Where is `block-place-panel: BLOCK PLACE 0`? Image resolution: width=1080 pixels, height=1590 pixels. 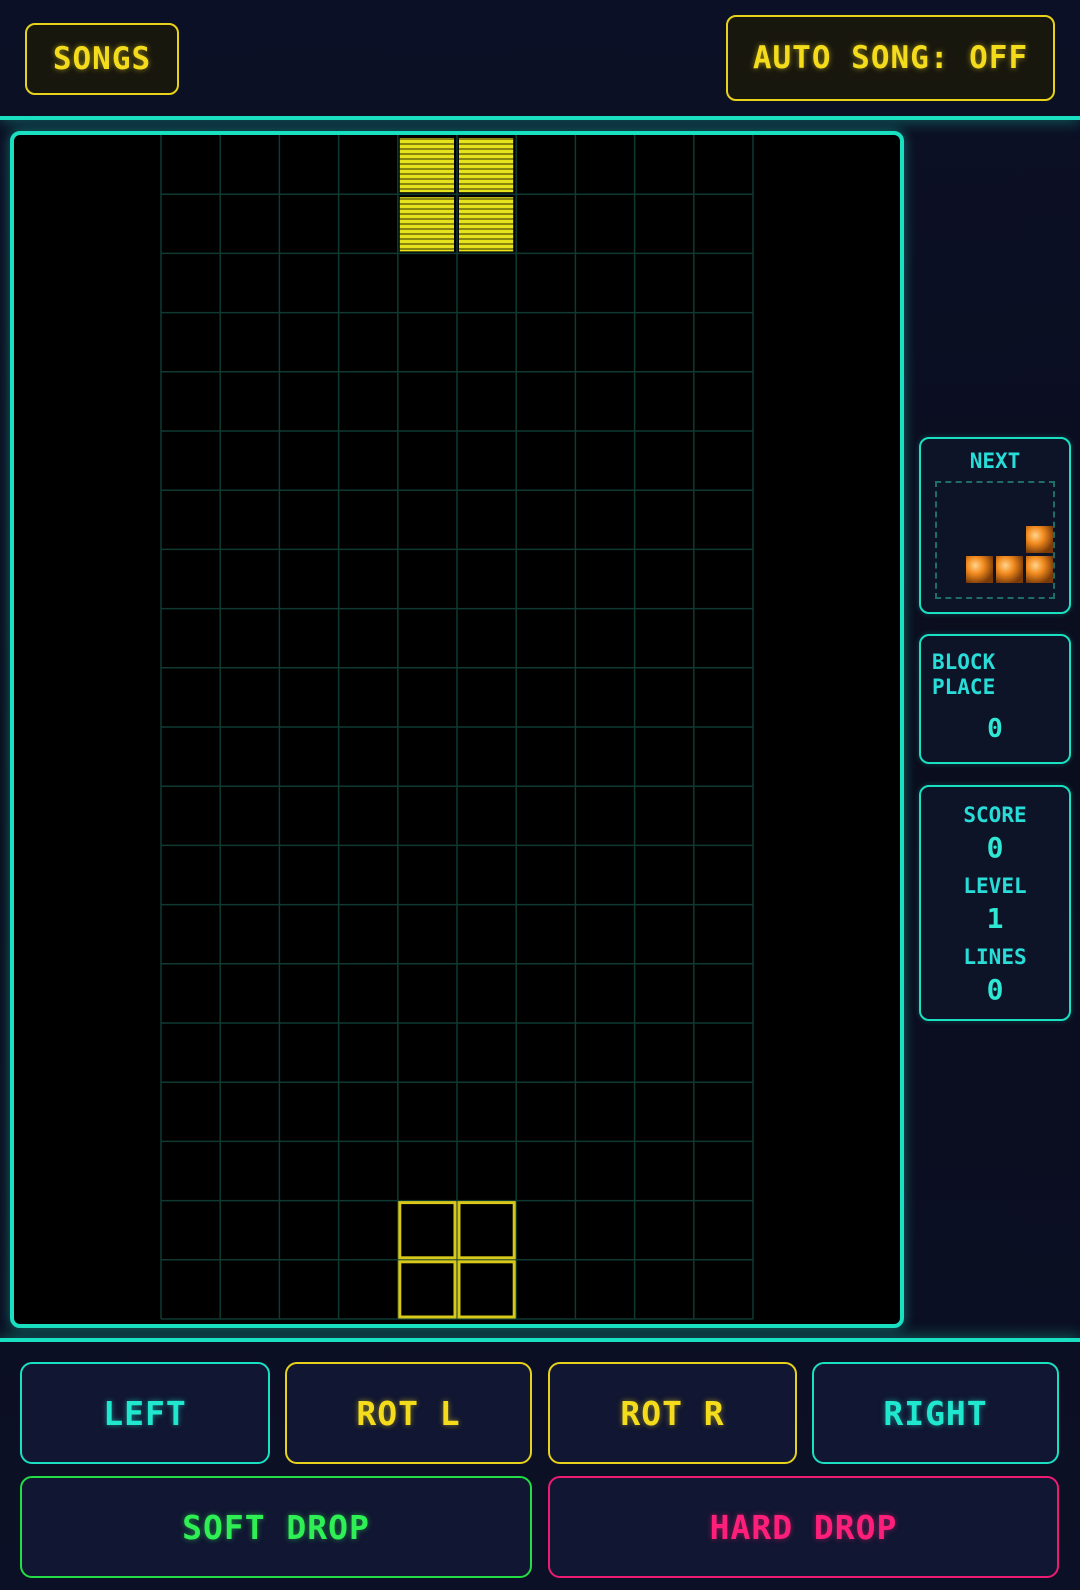 block-place-panel: BLOCK PLACE 0 is located at coordinates (995, 699).